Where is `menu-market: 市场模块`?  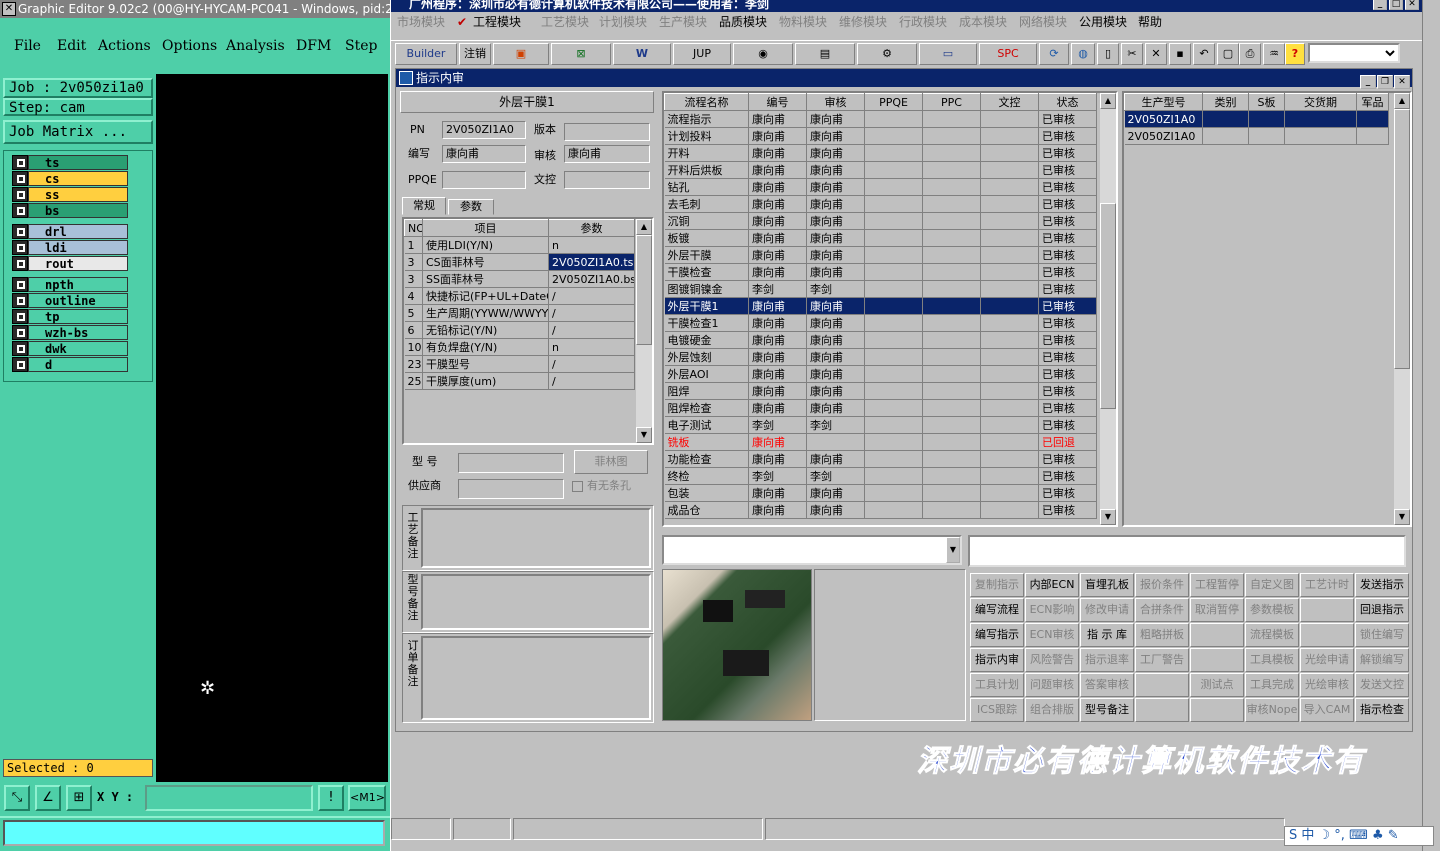 menu-market: 市场模块 is located at coordinates (421, 22).